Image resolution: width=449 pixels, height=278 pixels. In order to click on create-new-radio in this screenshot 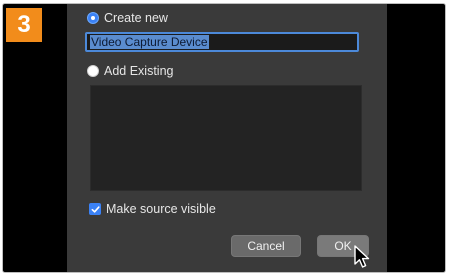, I will do `click(93, 18)`.